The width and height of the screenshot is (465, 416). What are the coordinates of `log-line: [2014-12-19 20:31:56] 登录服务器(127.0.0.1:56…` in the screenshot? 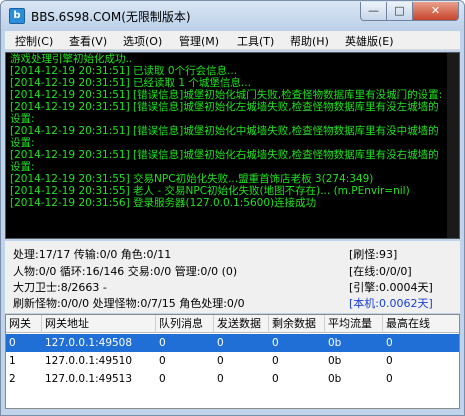 It's located at (163, 203).